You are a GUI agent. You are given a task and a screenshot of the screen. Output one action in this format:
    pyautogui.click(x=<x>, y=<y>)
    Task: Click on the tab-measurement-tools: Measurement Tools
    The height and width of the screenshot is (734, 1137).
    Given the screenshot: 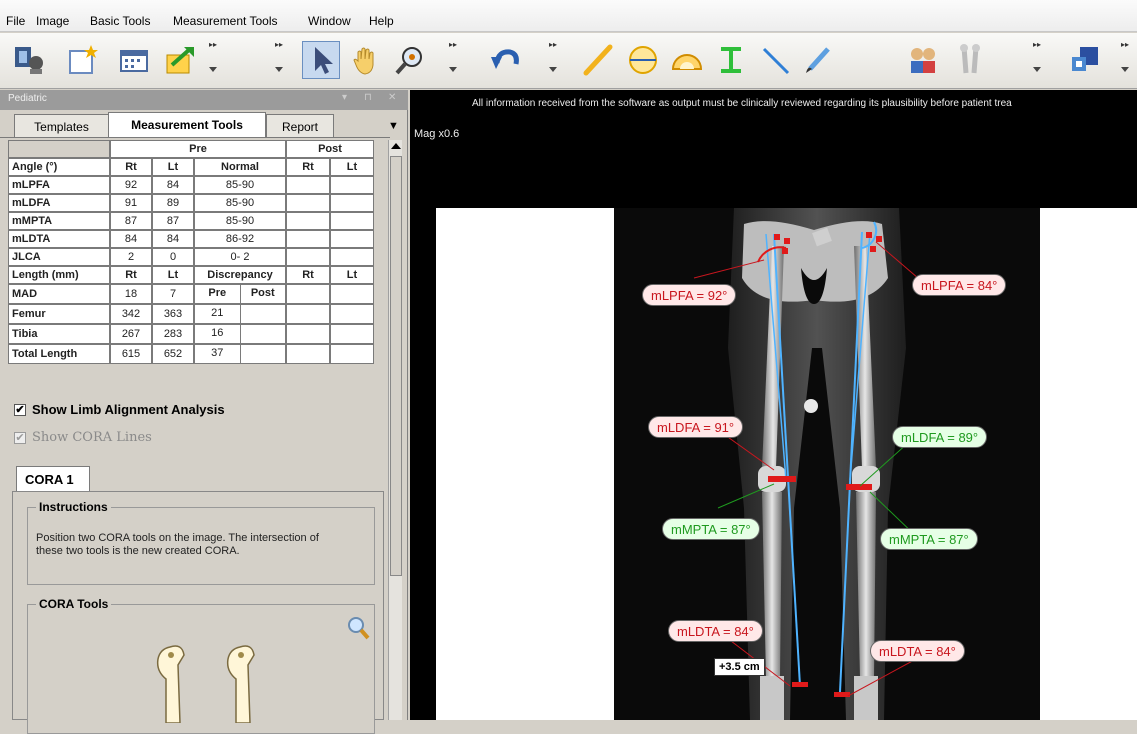 What is the action you would take?
    pyautogui.click(x=187, y=125)
    